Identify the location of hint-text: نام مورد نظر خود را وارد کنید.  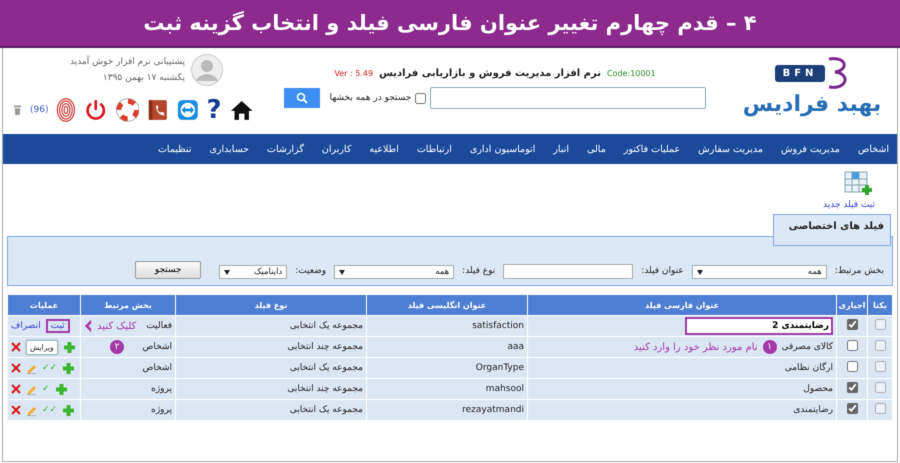
(696, 347).